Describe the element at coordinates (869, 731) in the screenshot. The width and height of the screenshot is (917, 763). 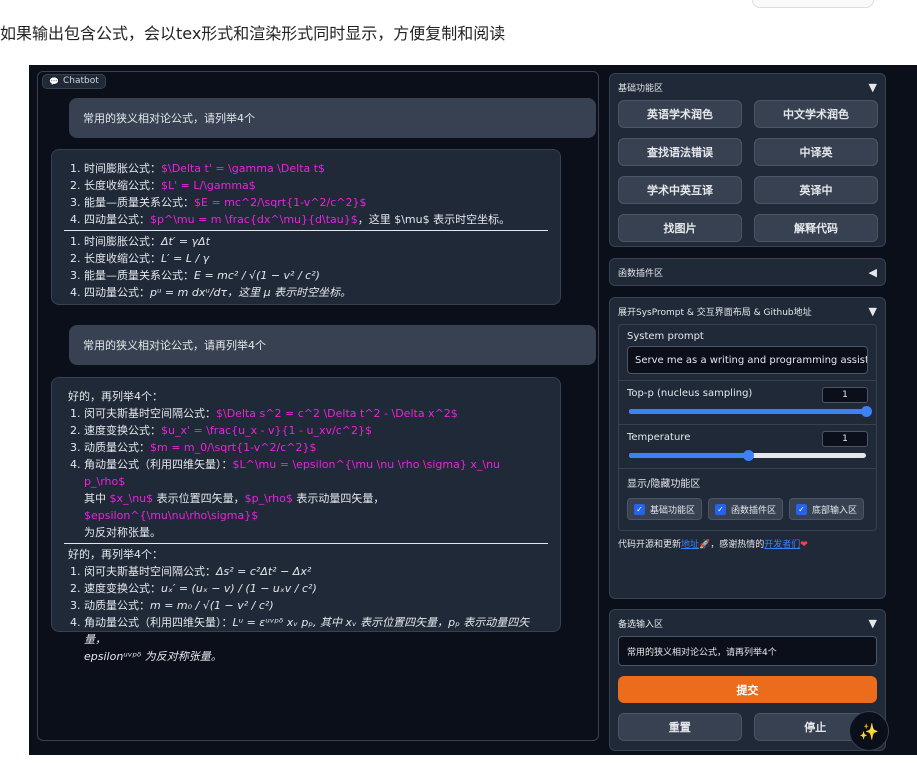
I see `magic-wand-icon: ✨` at that location.